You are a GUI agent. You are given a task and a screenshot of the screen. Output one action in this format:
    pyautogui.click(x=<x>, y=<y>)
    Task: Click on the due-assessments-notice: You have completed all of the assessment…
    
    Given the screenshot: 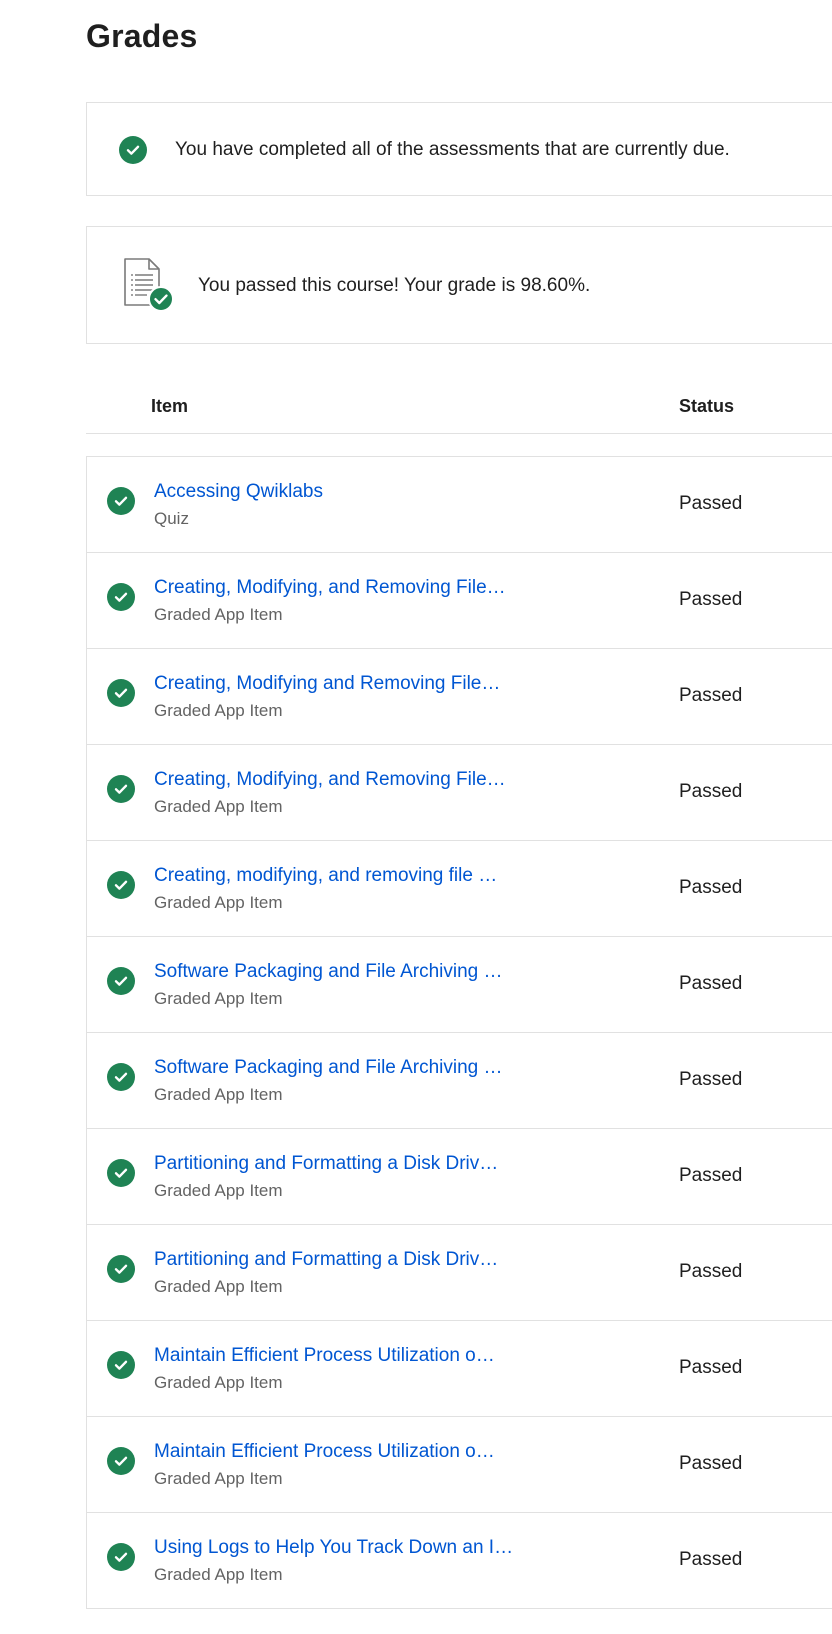 What is the action you would take?
    pyautogui.click(x=459, y=149)
    